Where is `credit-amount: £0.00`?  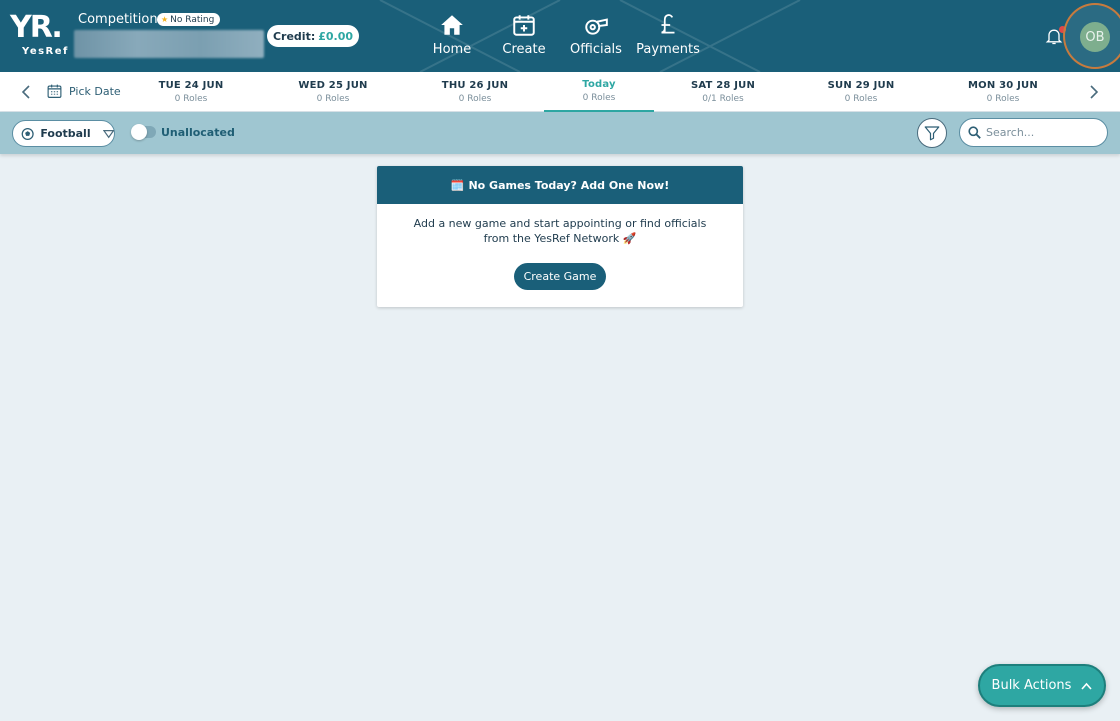 credit-amount: £0.00 is located at coordinates (336, 36).